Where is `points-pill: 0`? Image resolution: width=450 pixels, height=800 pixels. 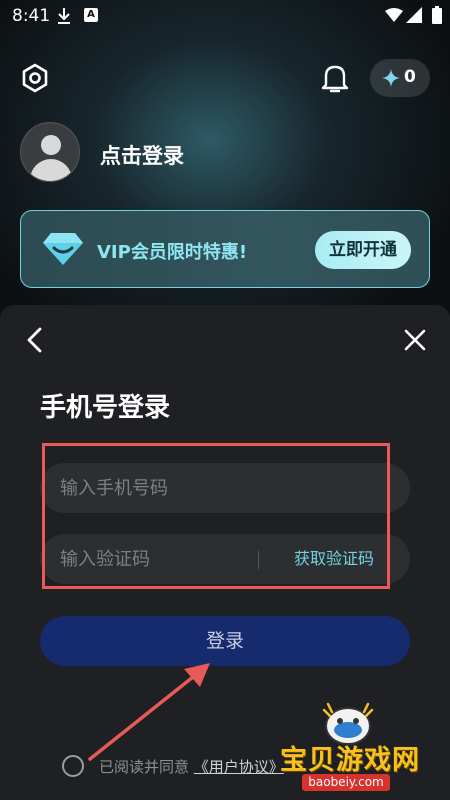 points-pill: 0 is located at coordinates (400, 78).